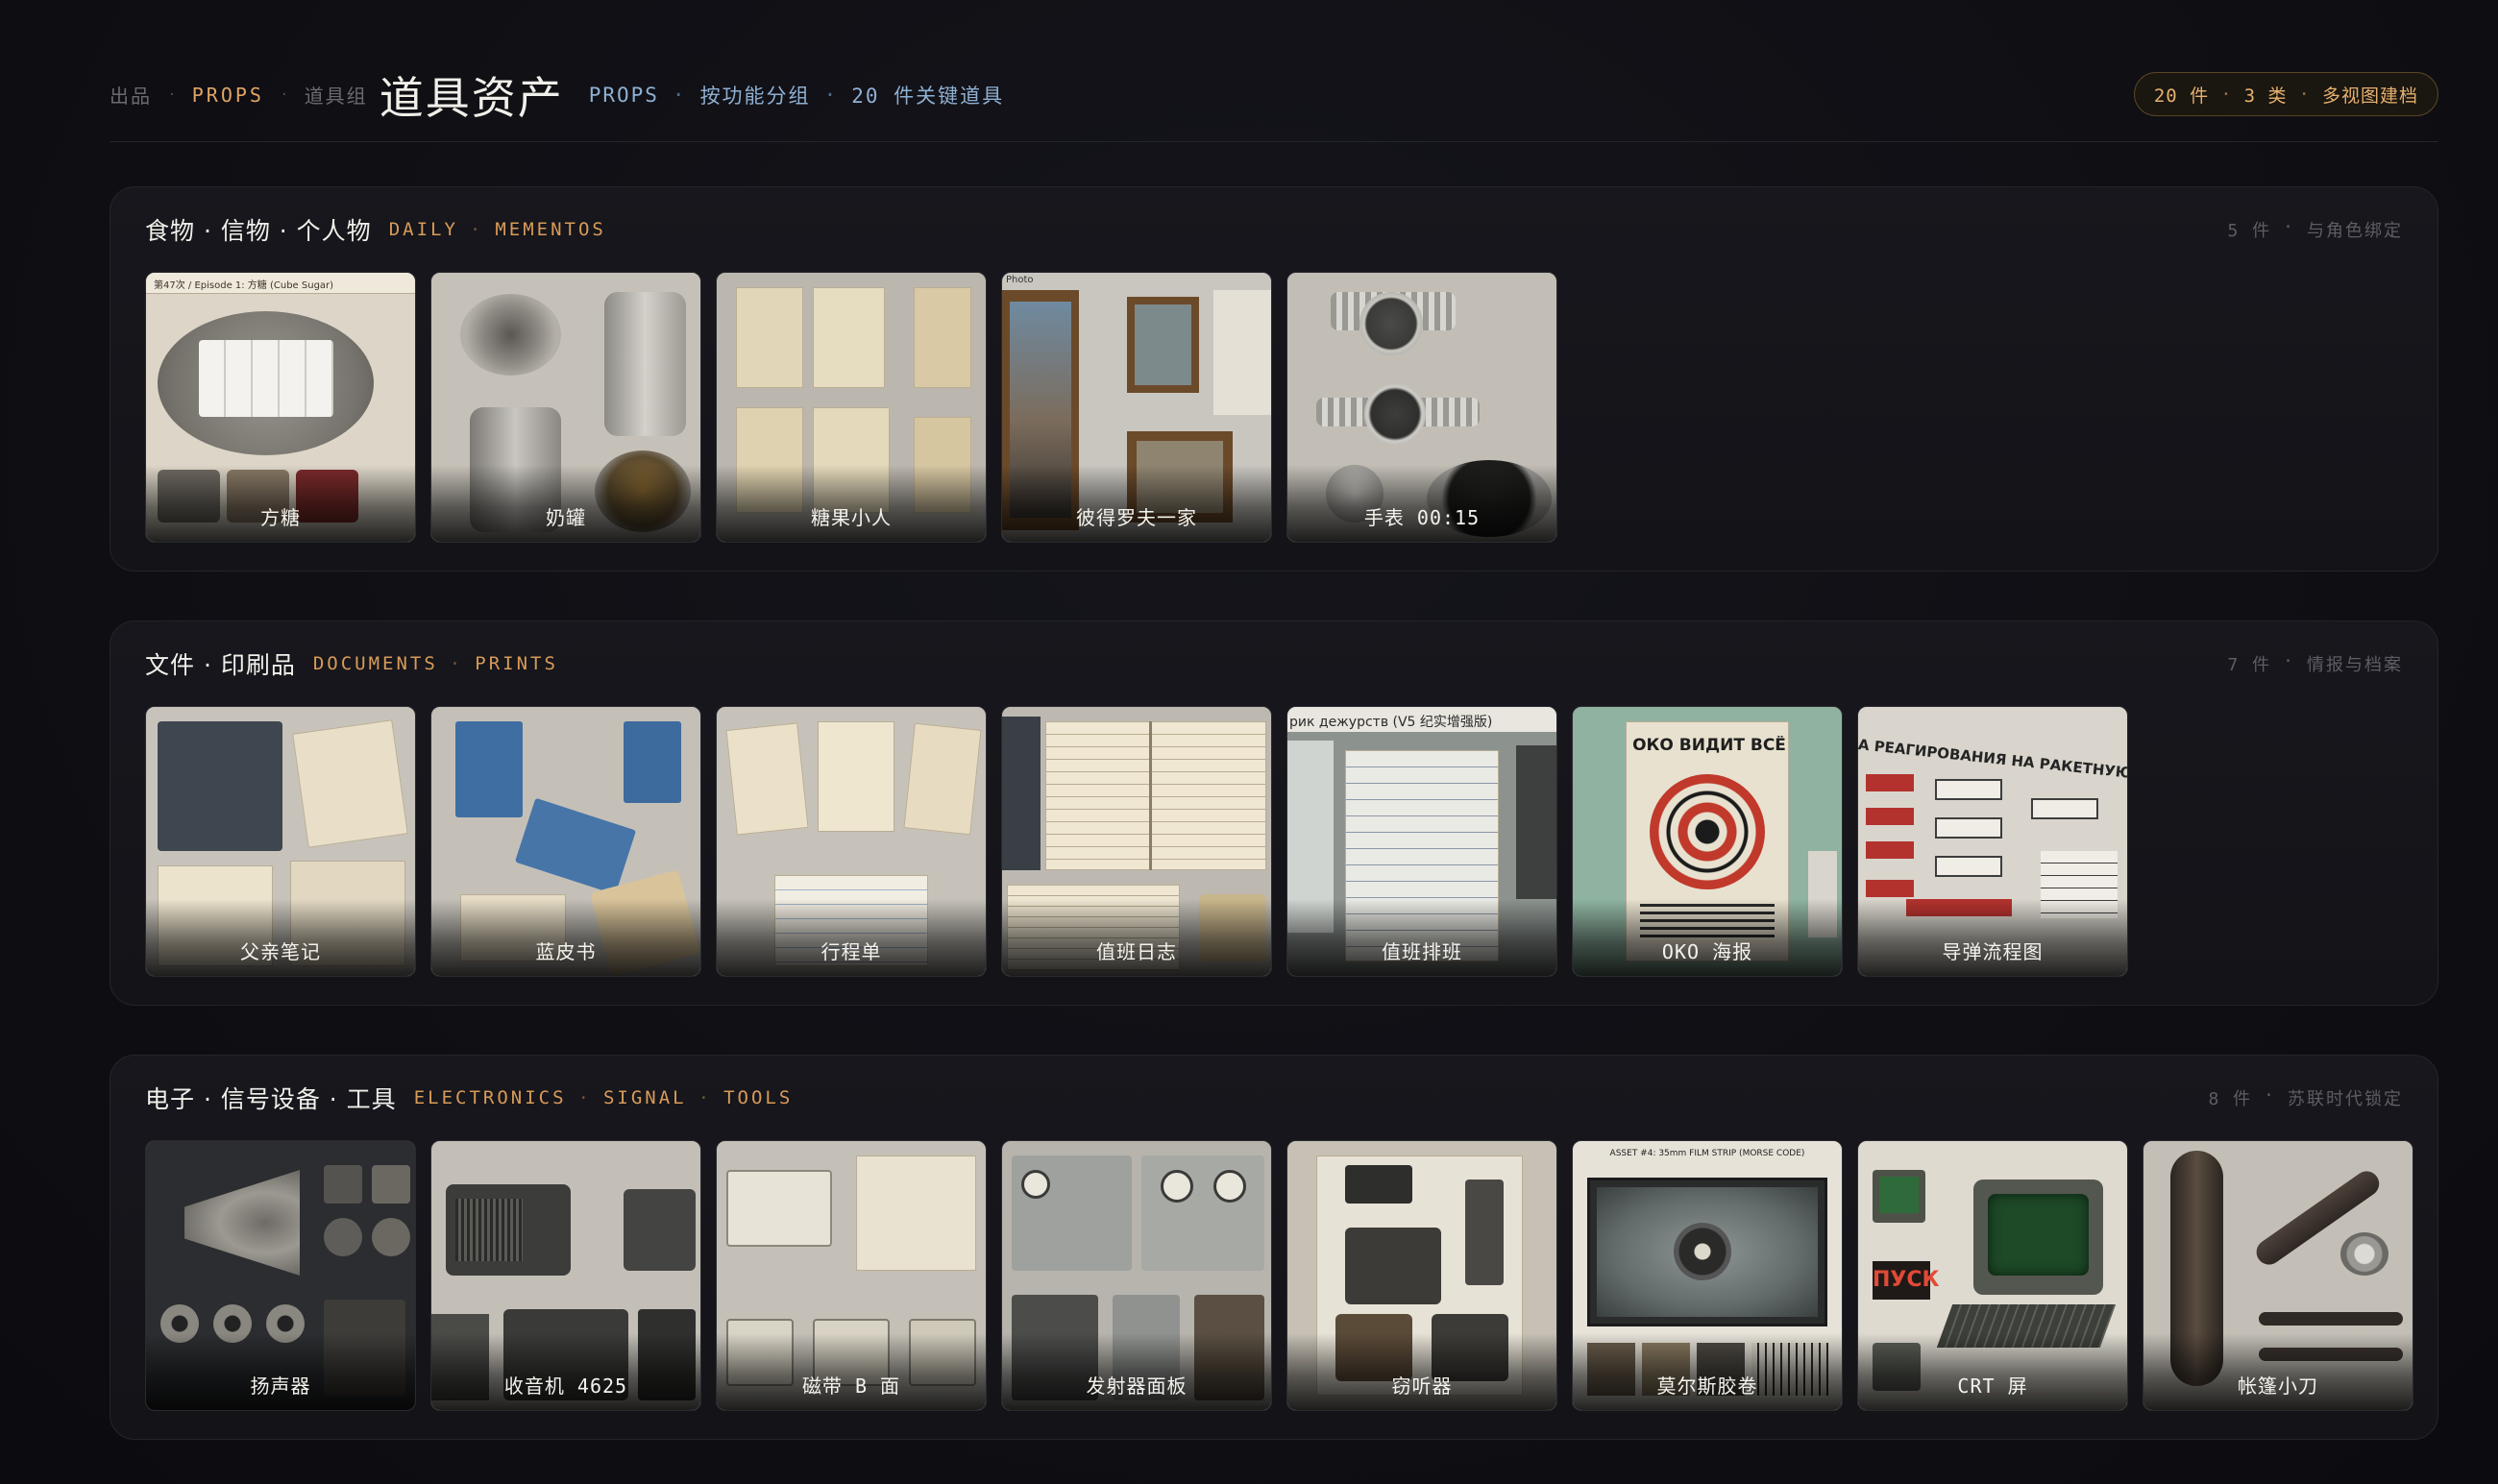  Describe the element at coordinates (1907, 1280) in the screenshot. I see `prop-image-text: ПУСК` at that location.